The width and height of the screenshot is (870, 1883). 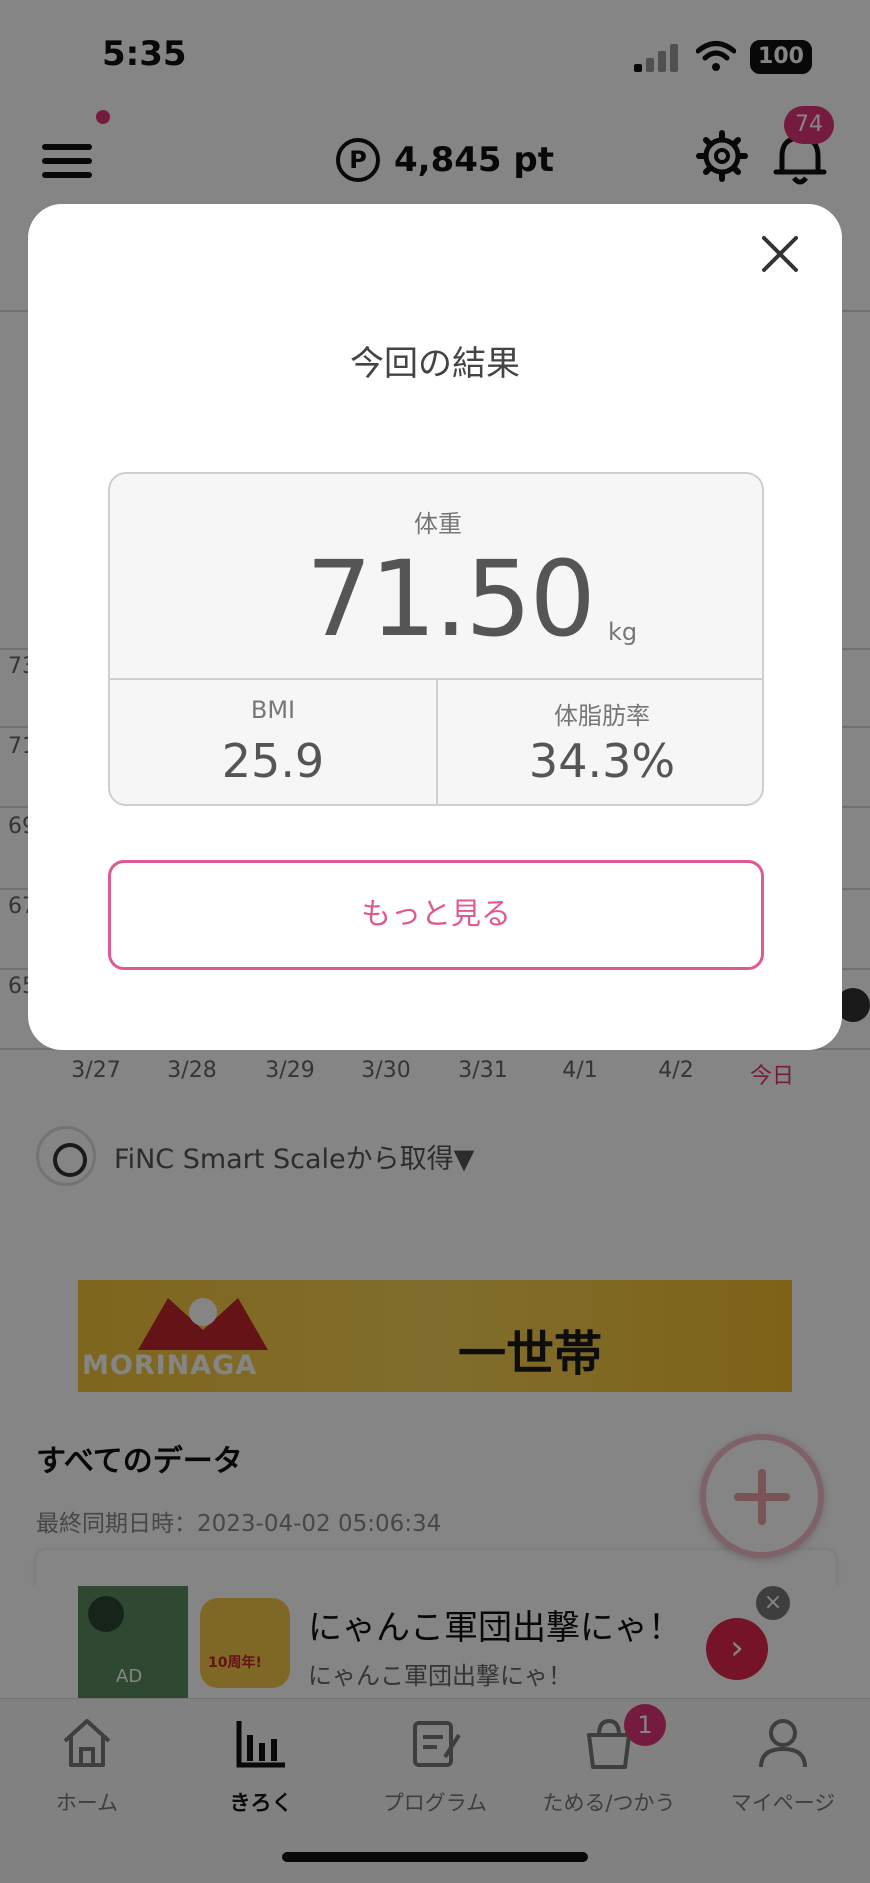 I want to click on result-card: 体重 71.50 kg BMI 25.9 体脂肪率 34.3%, so click(x=436, y=639).